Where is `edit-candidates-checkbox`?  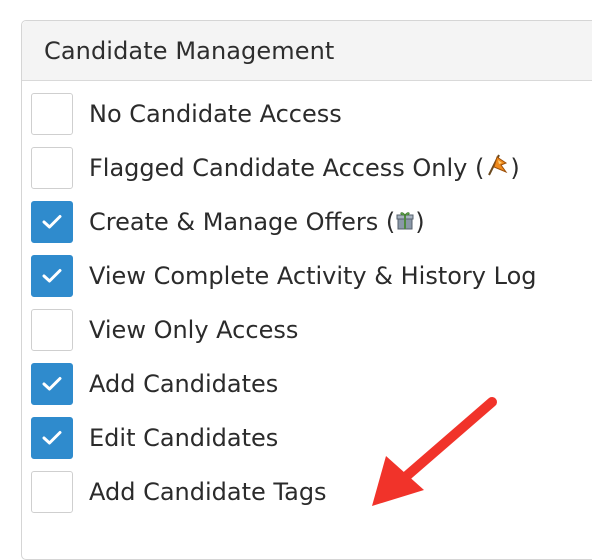 edit-candidates-checkbox is located at coordinates (52, 438).